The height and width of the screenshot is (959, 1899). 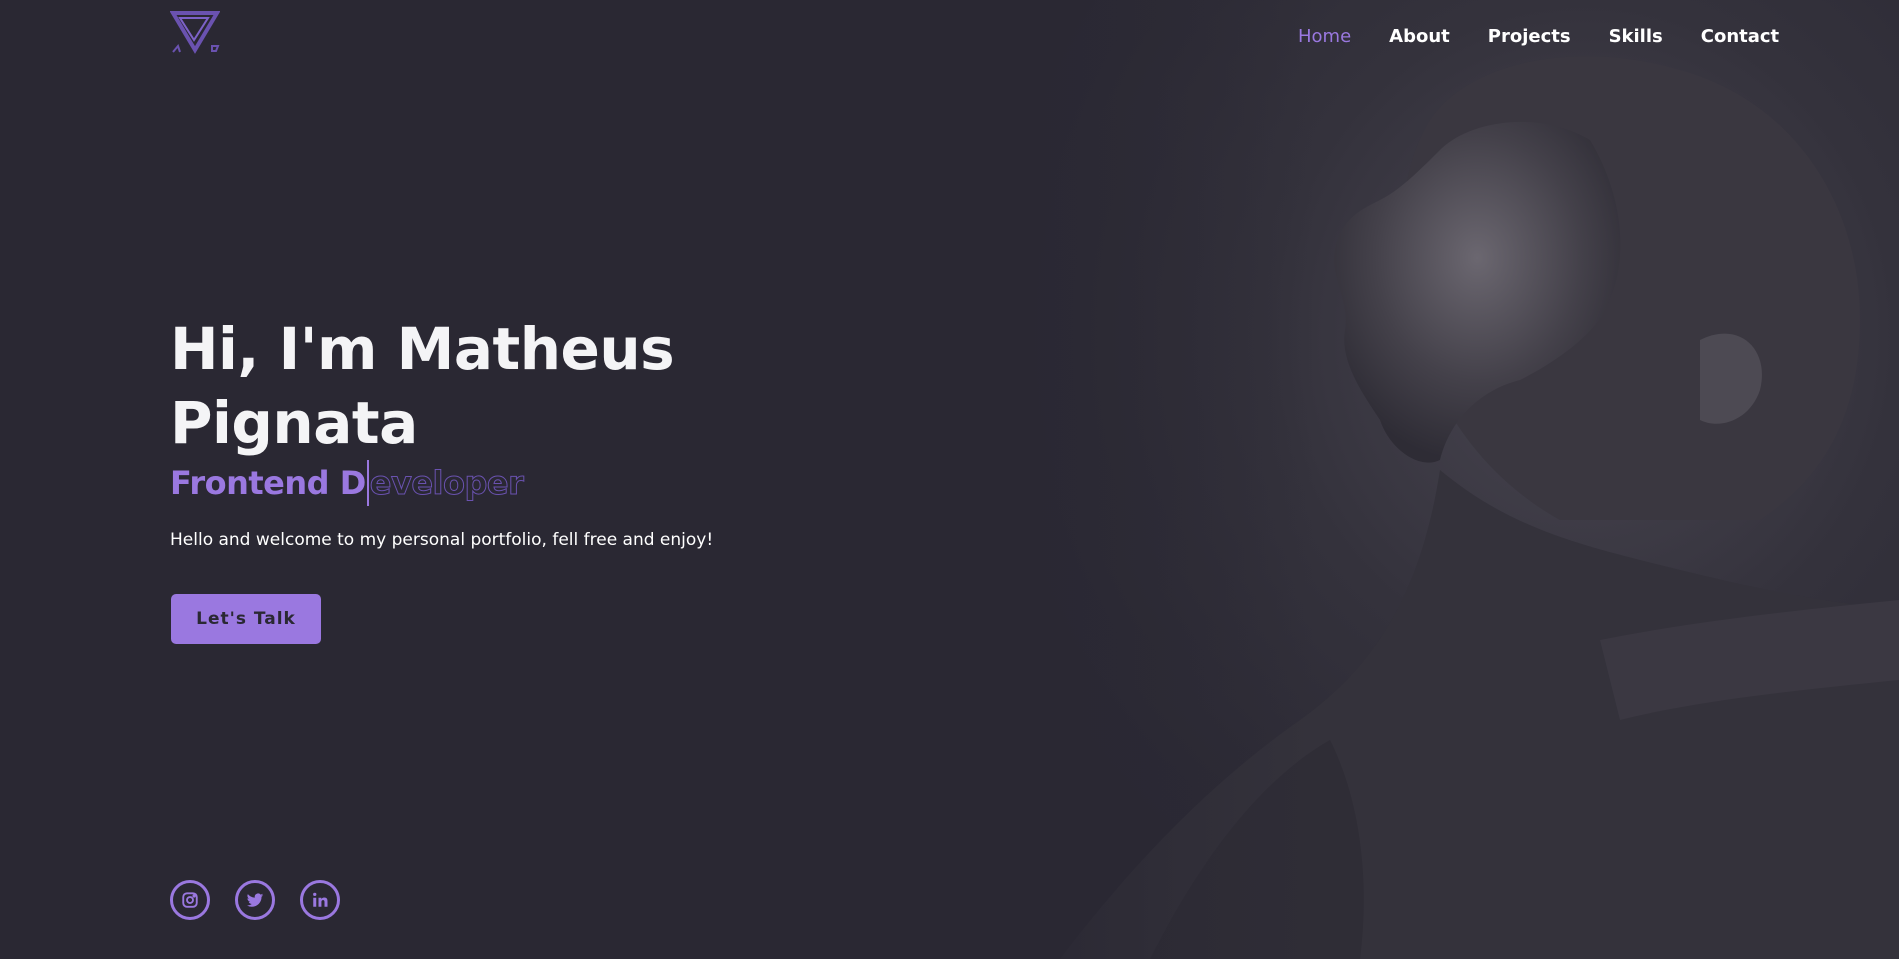 I want to click on nav-item-contact: Contact, so click(x=1740, y=36).